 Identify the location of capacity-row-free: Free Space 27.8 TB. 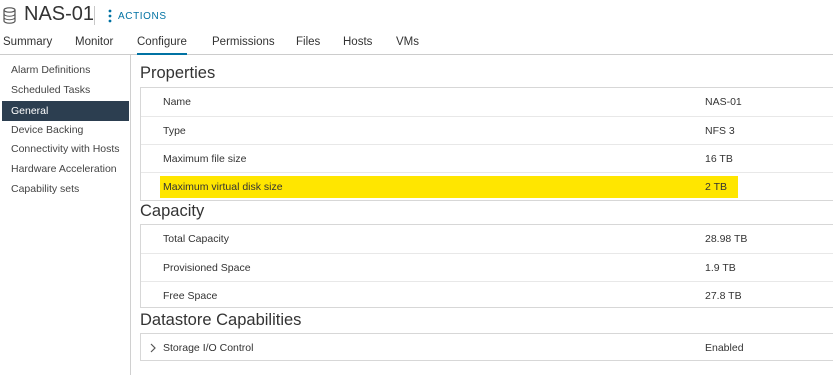
(487, 295).